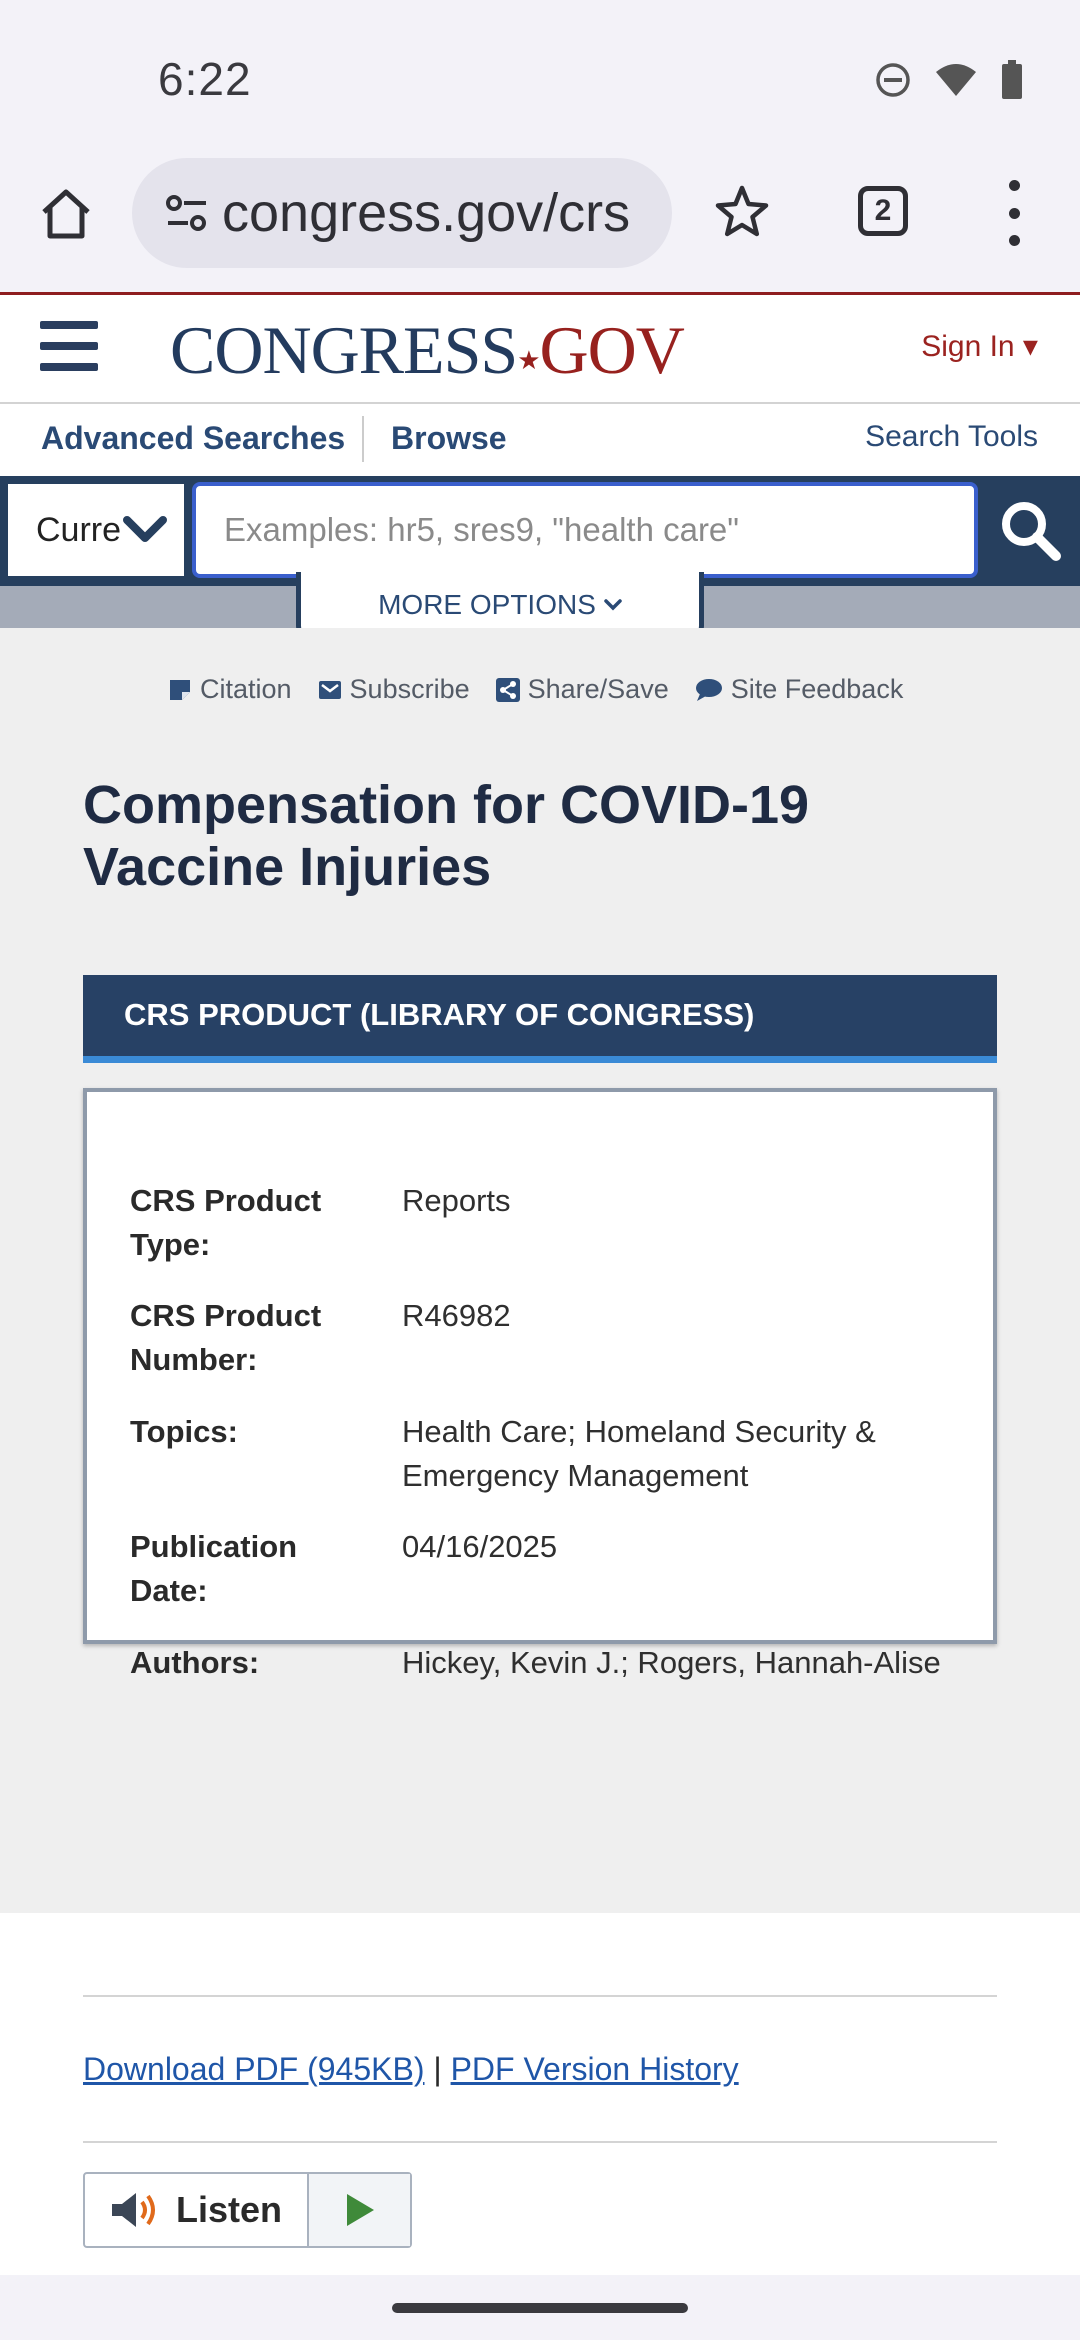  Describe the element at coordinates (1031, 531) in the screenshot. I see `search-icon` at that location.